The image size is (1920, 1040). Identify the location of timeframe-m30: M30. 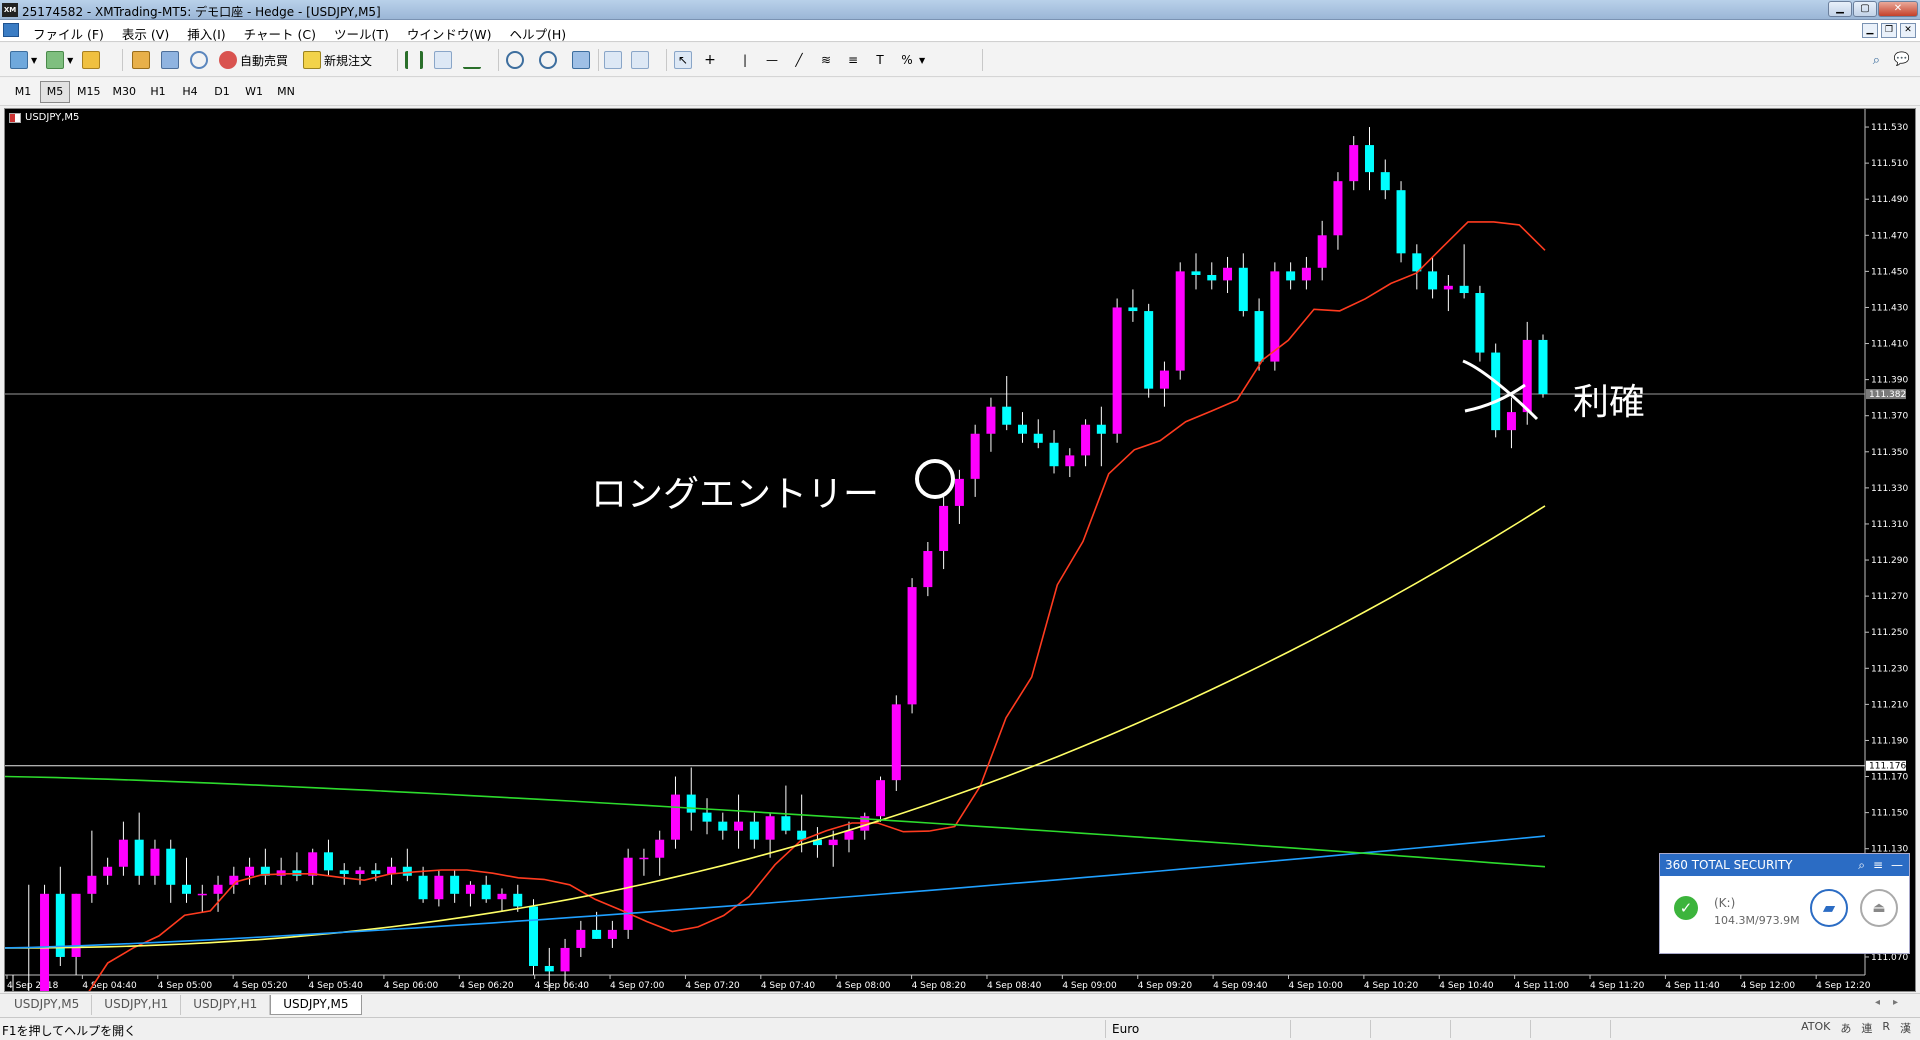
(125, 92).